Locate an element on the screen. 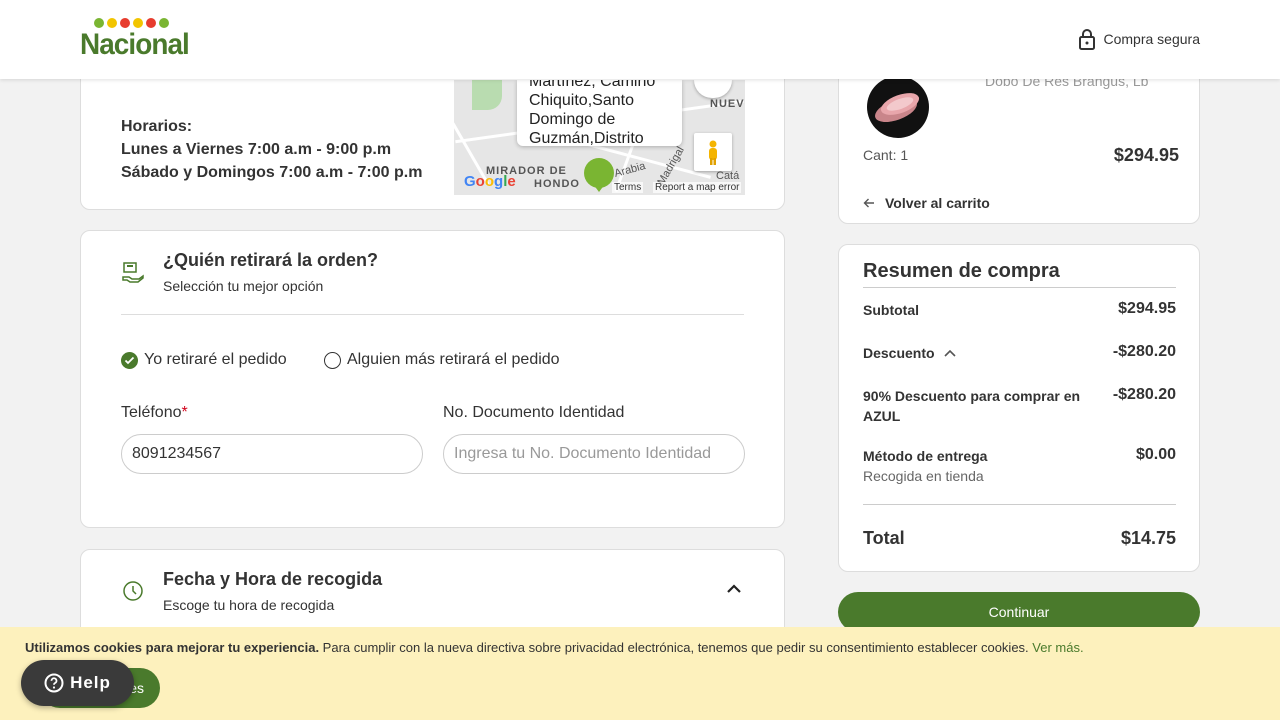  delivery-method-label: Método de entrega is located at coordinates (925, 456).